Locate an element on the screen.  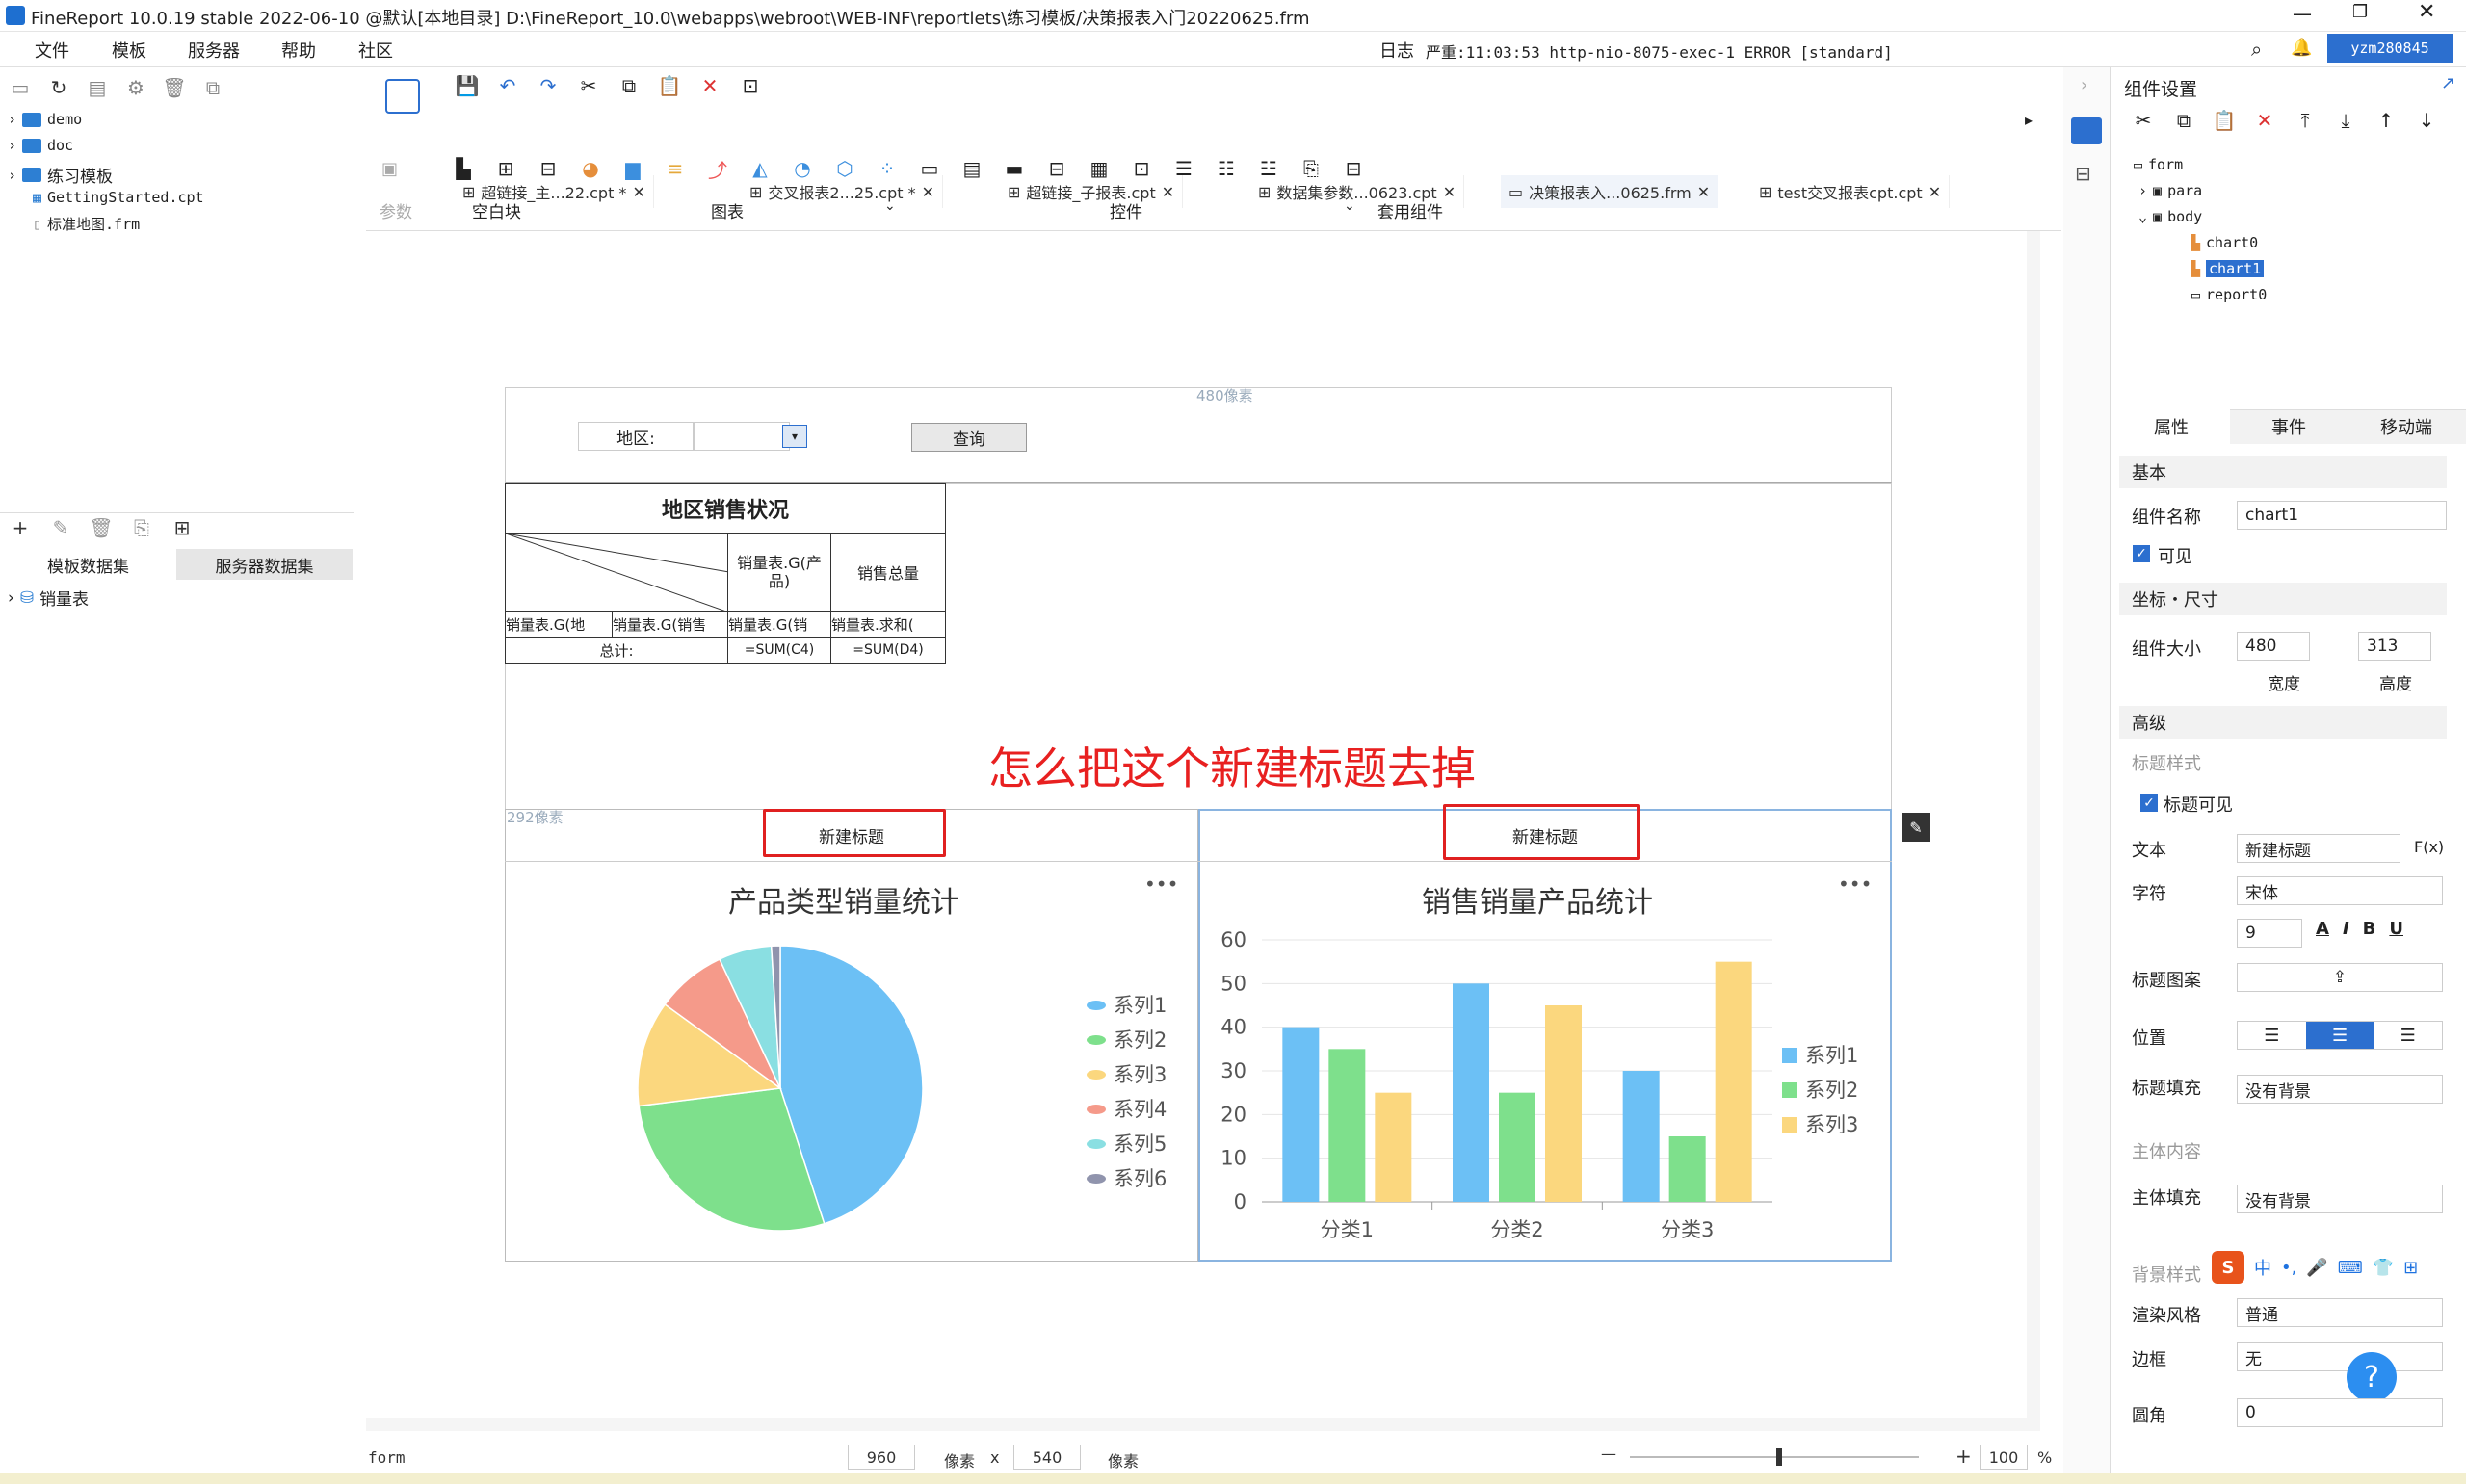
tree-item-practice: › 练习模板 is located at coordinates (60, 176).